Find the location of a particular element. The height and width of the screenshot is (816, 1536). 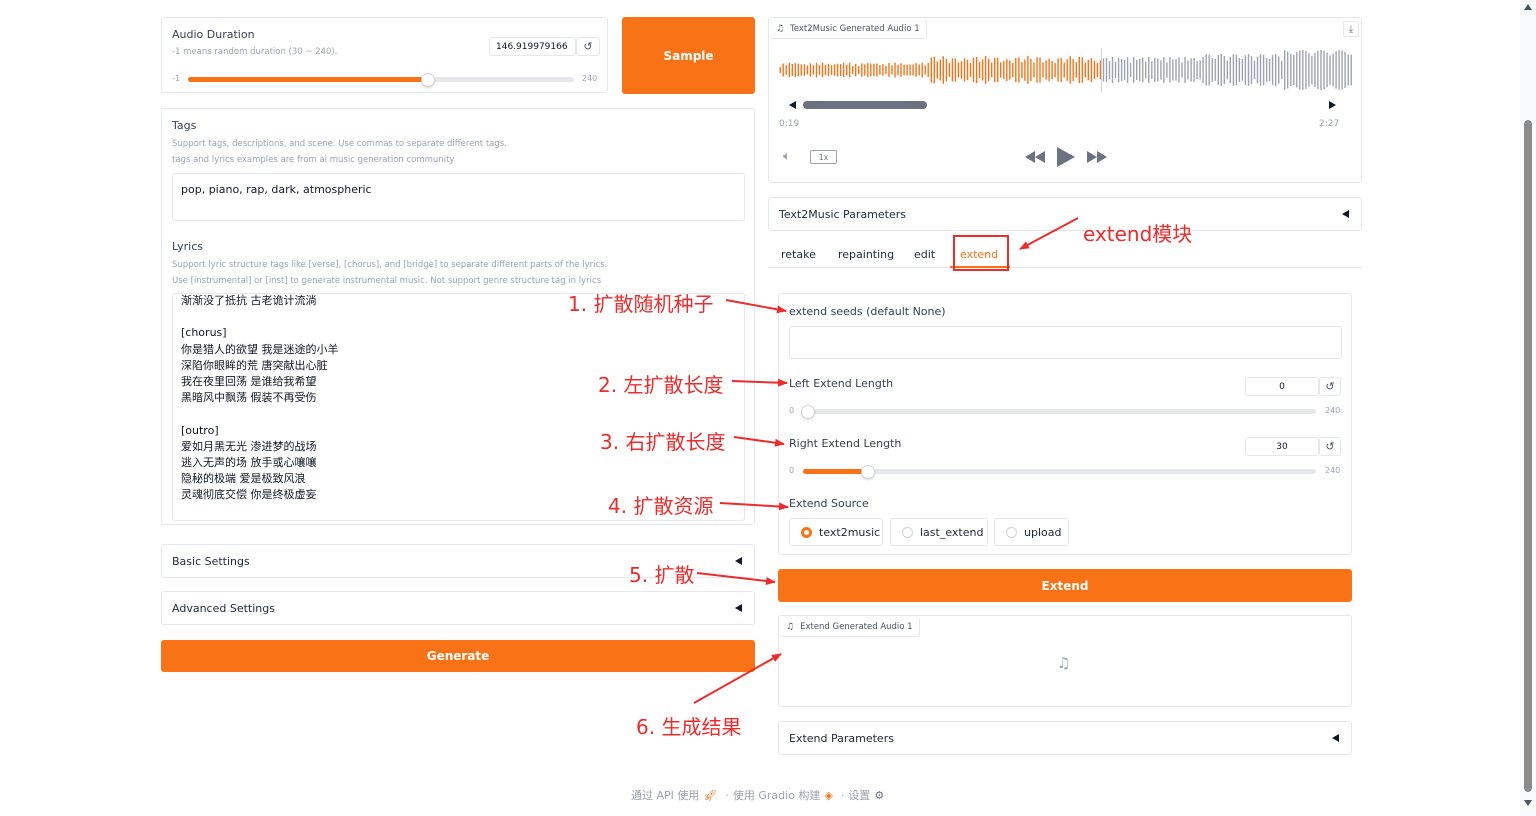

text2music-parameters-accordion: Text2Music Parameters is located at coordinates (1065, 214).